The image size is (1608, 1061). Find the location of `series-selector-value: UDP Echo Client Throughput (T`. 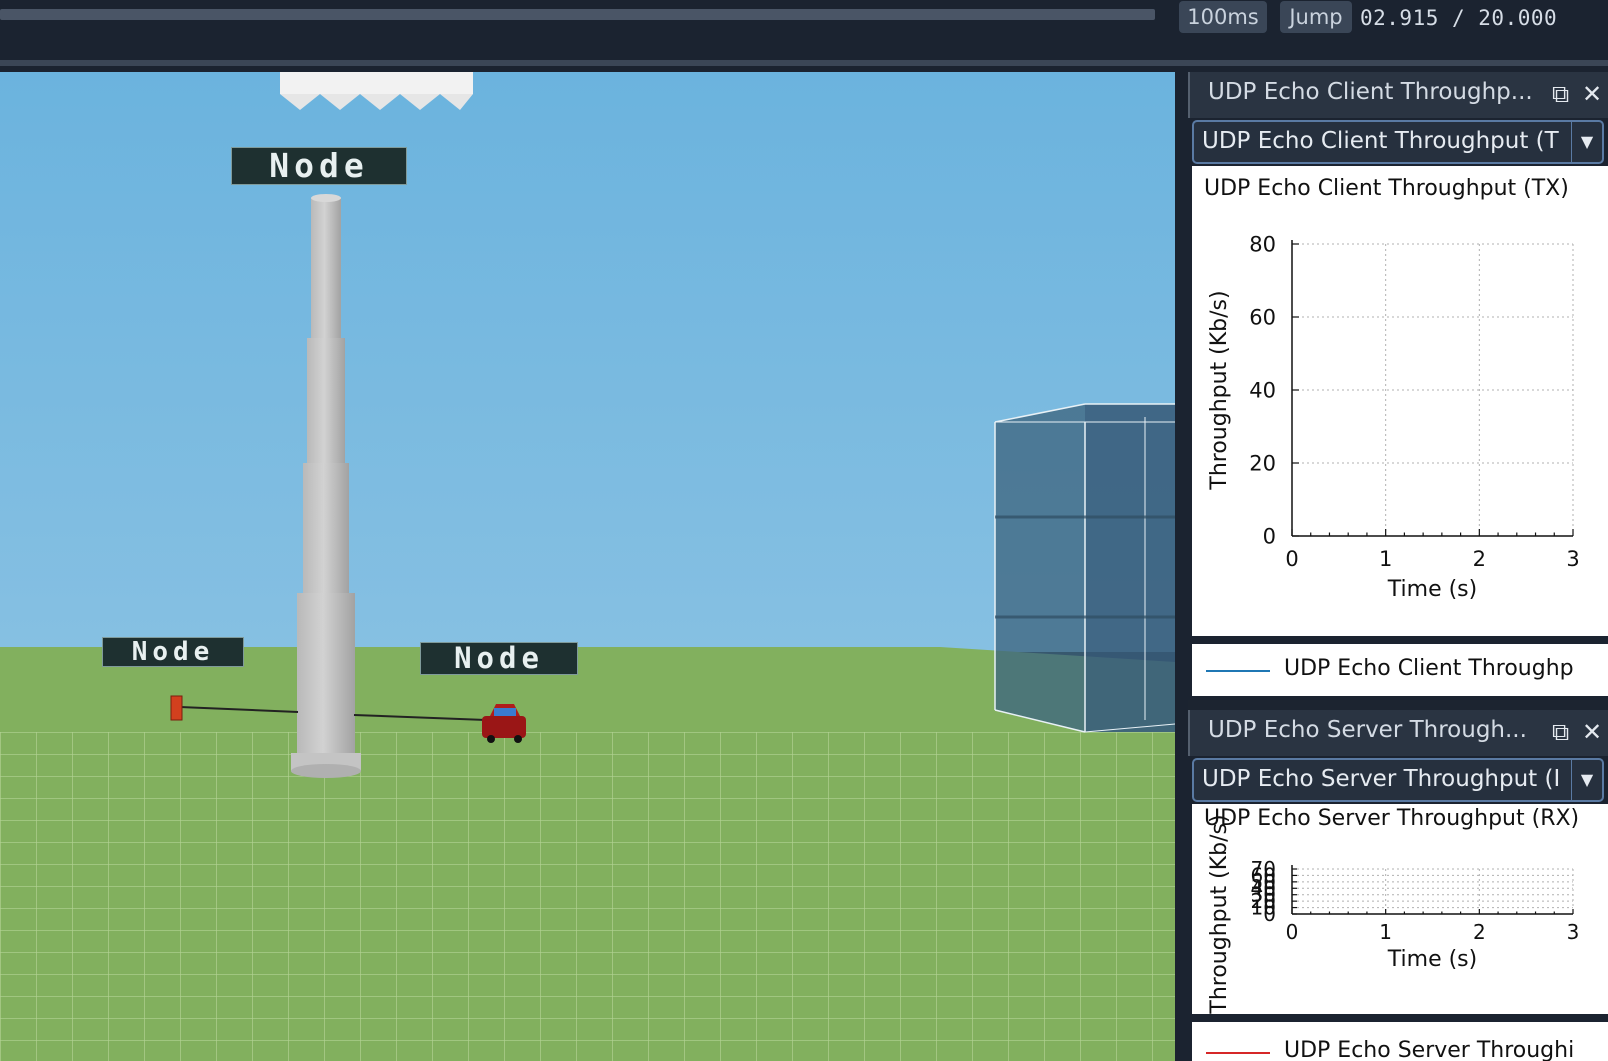

series-selector-value: UDP Echo Client Throughput (T is located at coordinates (1380, 141).